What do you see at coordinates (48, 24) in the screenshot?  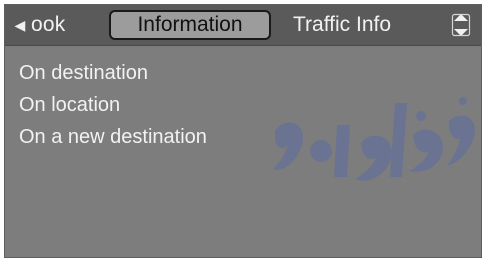 I see `tab-previous-label: ook` at bounding box center [48, 24].